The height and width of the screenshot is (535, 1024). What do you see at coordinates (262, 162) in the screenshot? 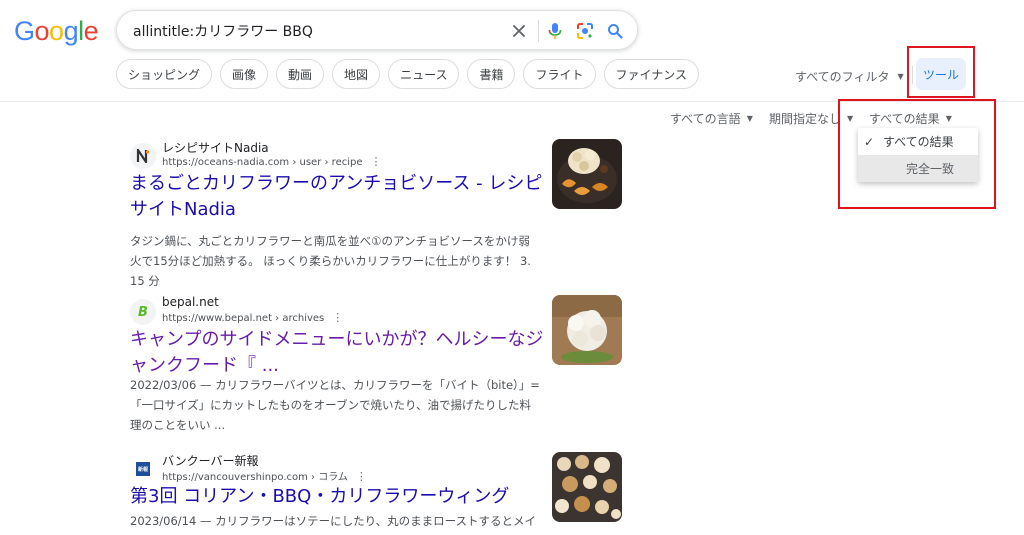
I see `result-url-text: https://oceans-nadia.com › user › recipe` at bounding box center [262, 162].